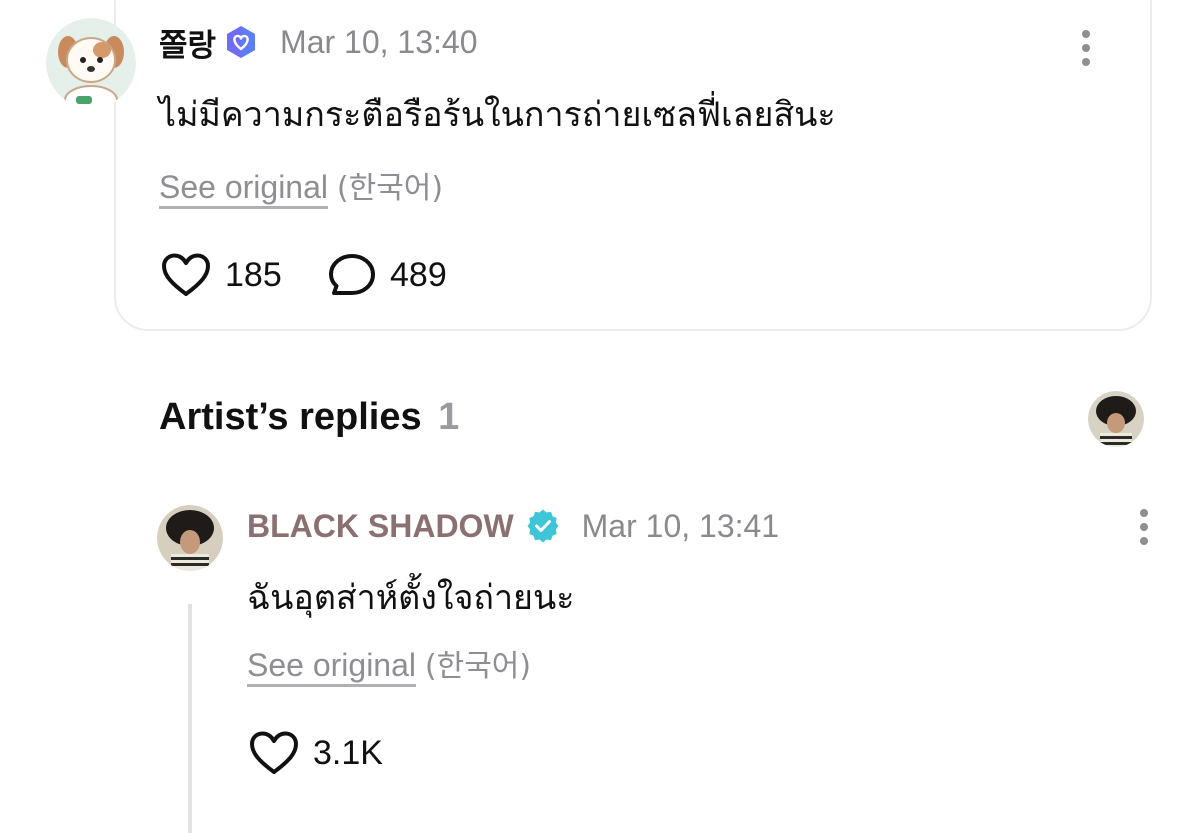 Image resolution: width=1200 pixels, height=833 pixels. What do you see at coordinates (478, 666) in the screenshot?
I see `reply-original-language: (한국어)` at bounding box center [478, 666].